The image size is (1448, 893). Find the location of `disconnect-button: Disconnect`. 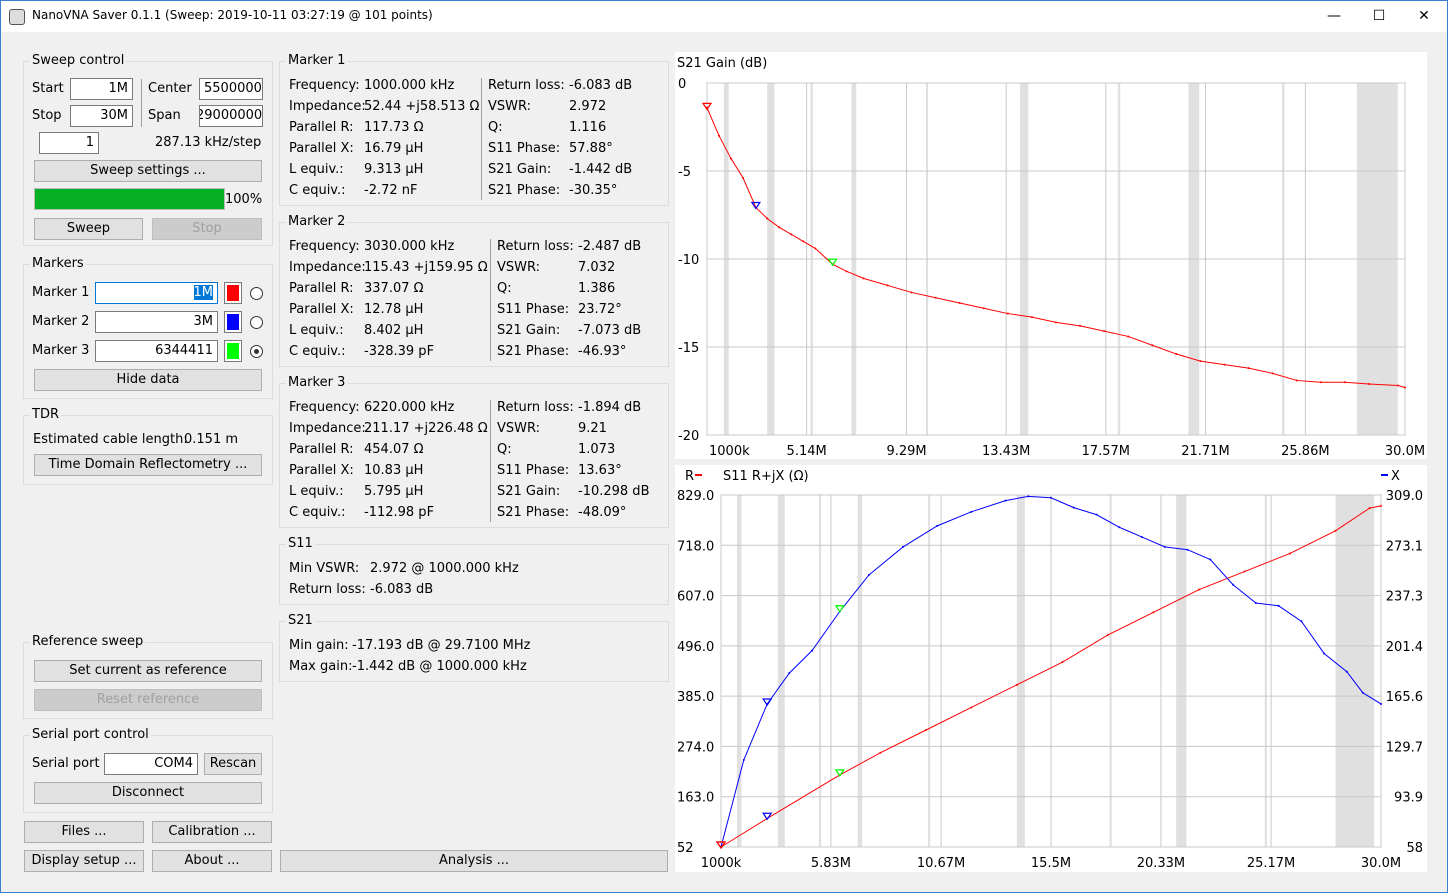

disconnect-button: Disconnect is located at coordinates (148, 793).